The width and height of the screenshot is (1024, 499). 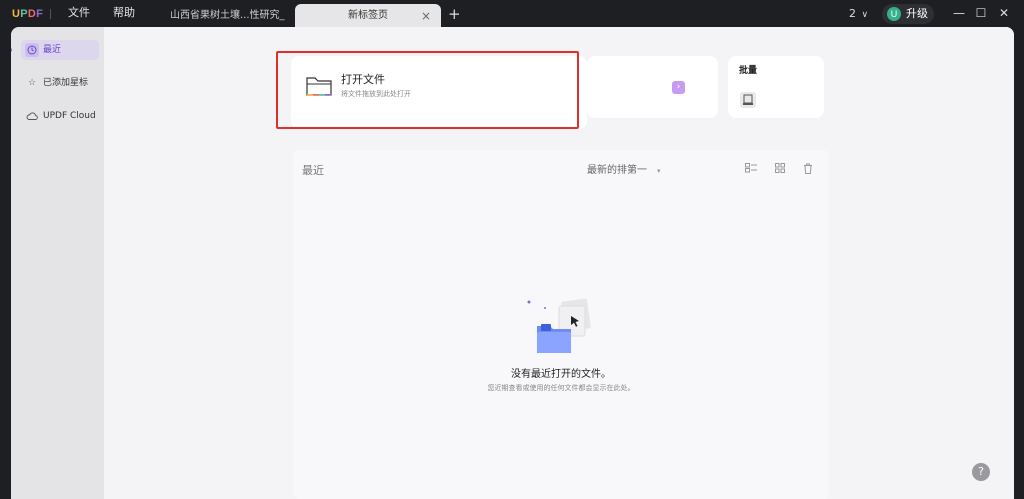 What do you see at coordinates (776, 87) in the screenshot?
I see `batch-card: 批量` at bounding box center [776, 87].